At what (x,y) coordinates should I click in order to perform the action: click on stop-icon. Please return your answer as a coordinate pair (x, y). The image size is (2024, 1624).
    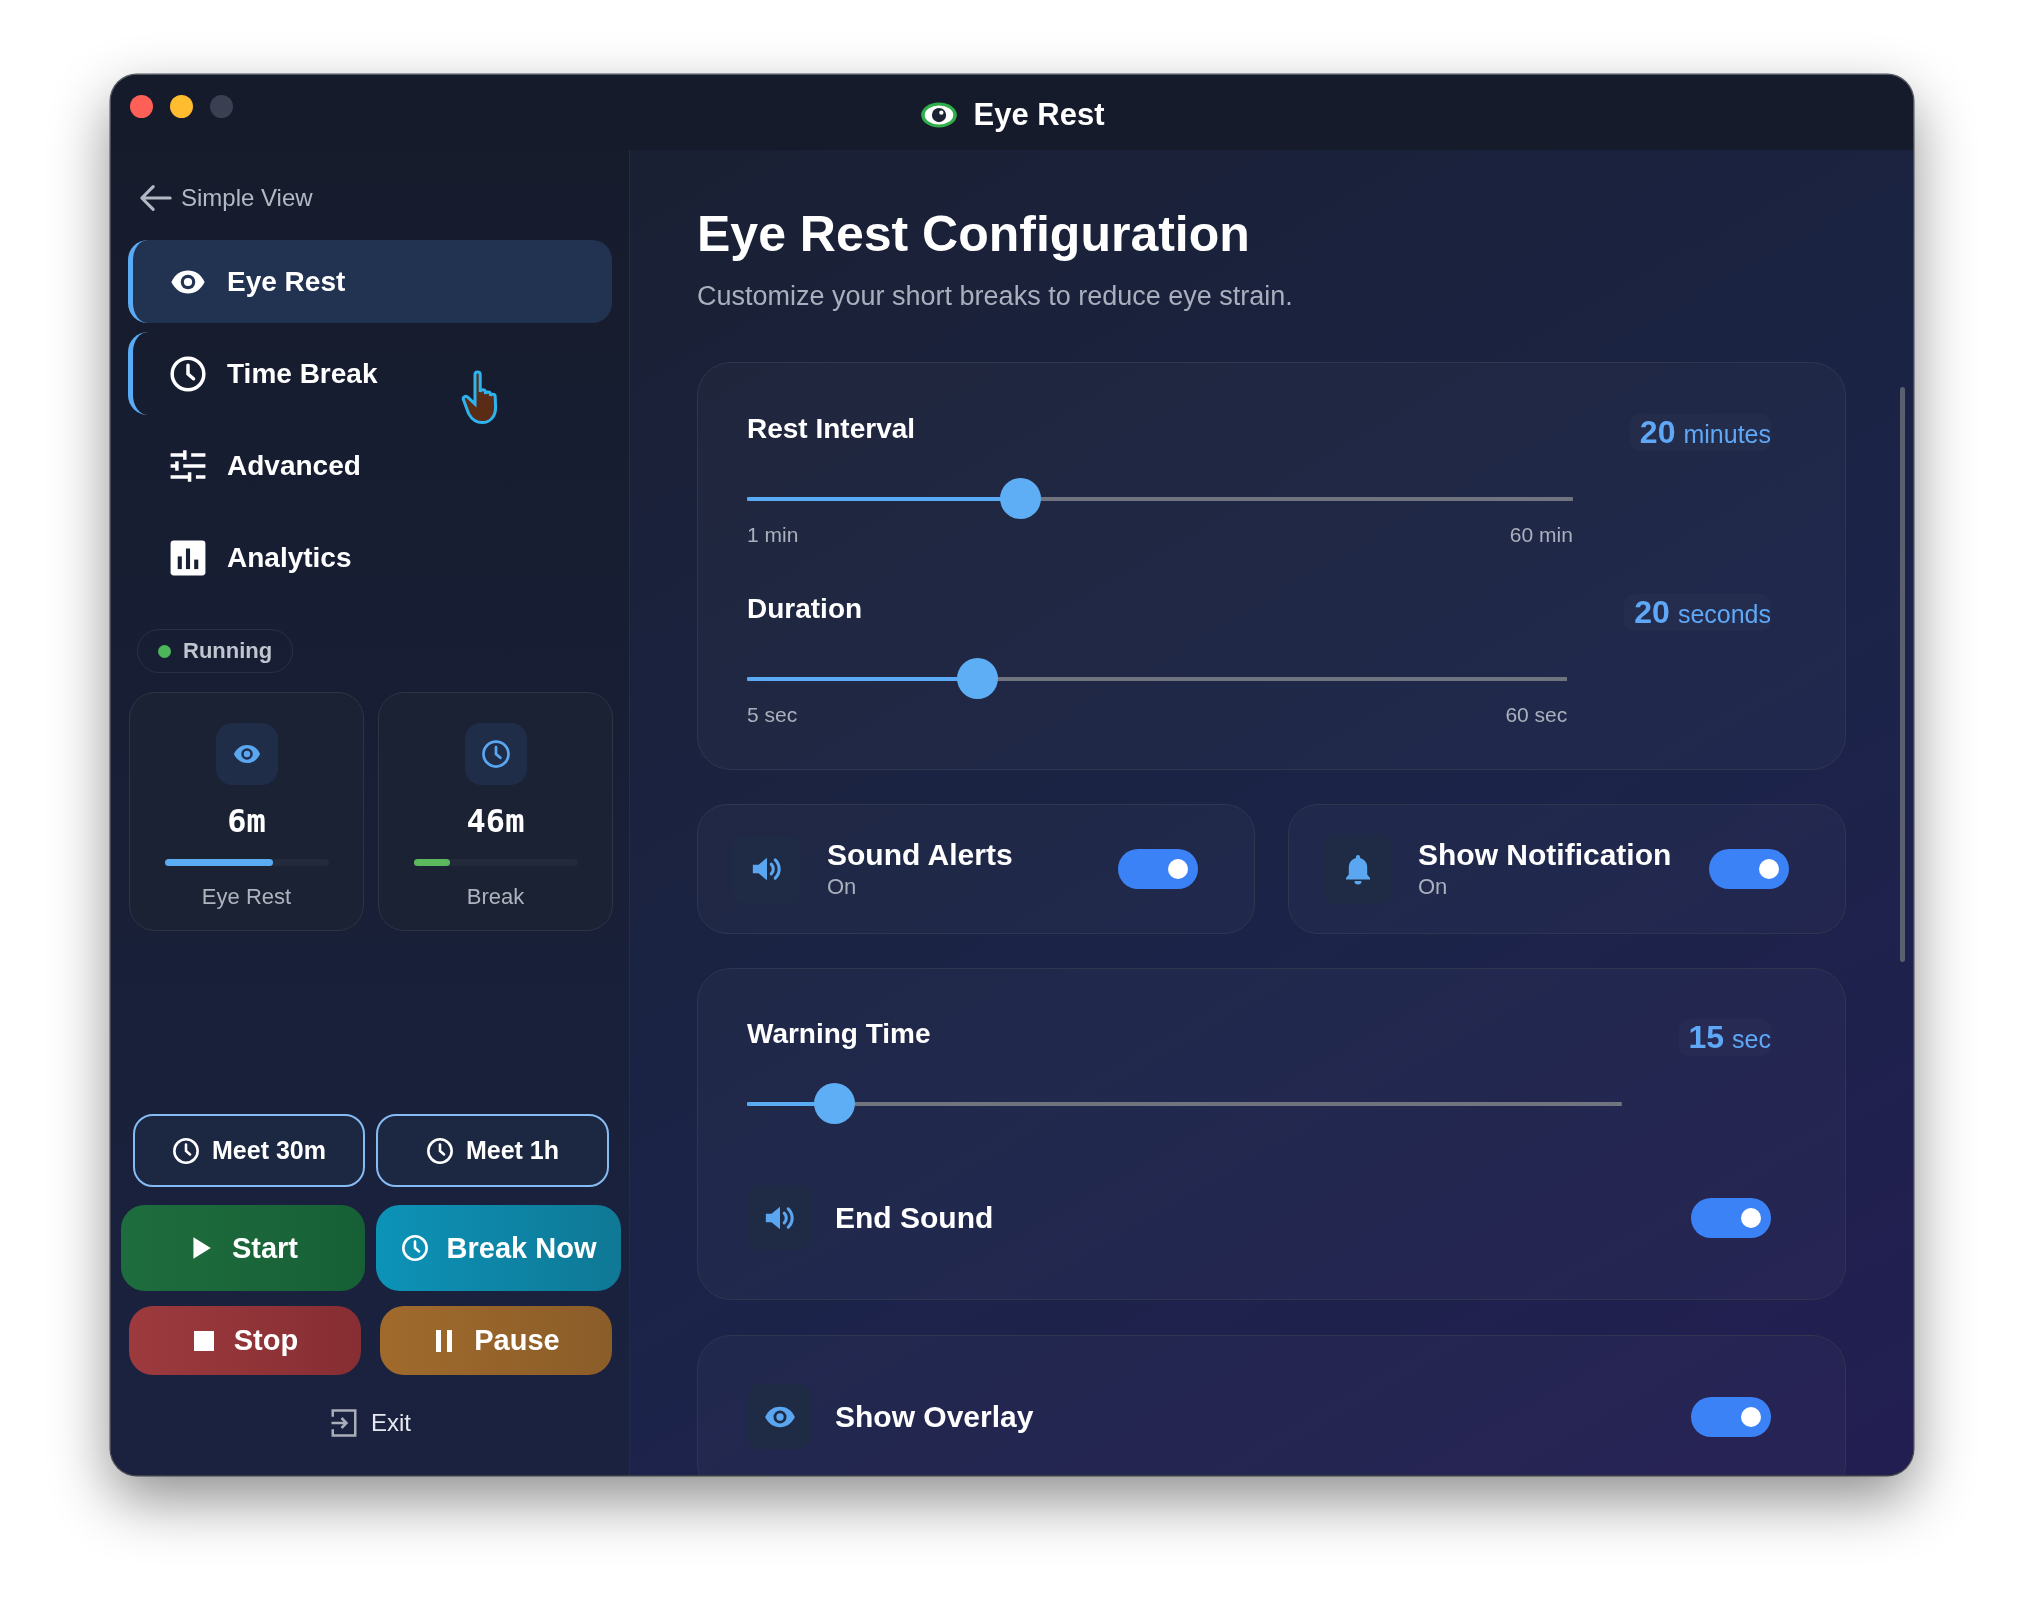
    Looking at the image, I should click on (203, 1340).